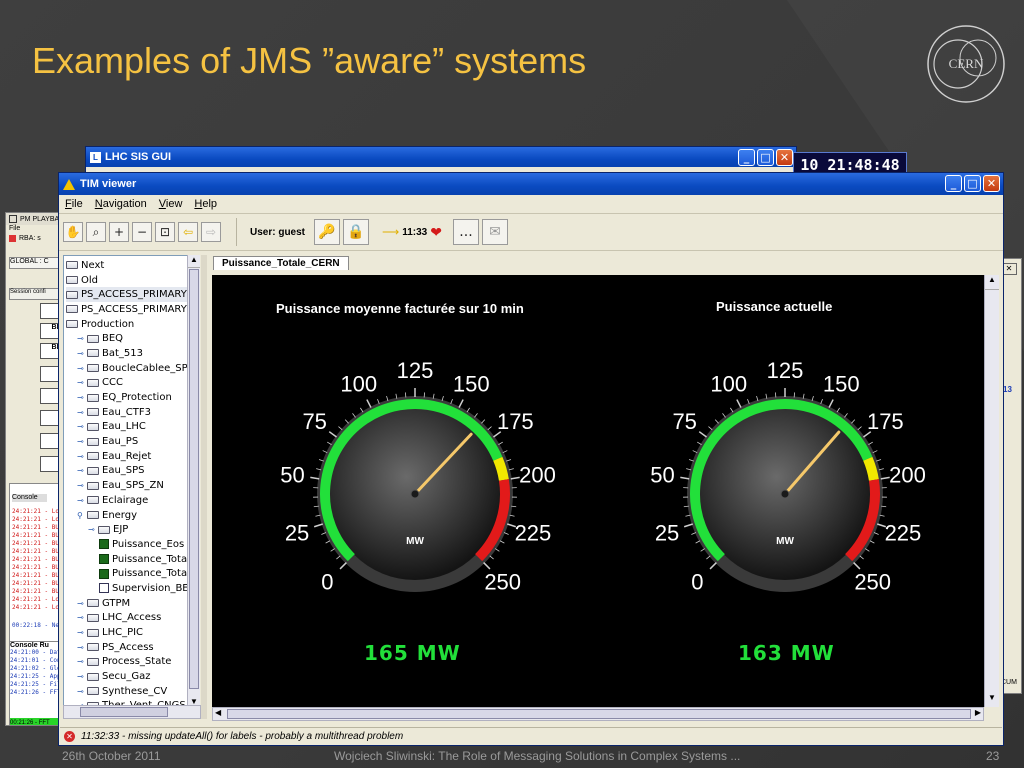  Describe the element at coordinates (142, 232) in the screenshot. I see `zoom-out-icon: −` at that location.